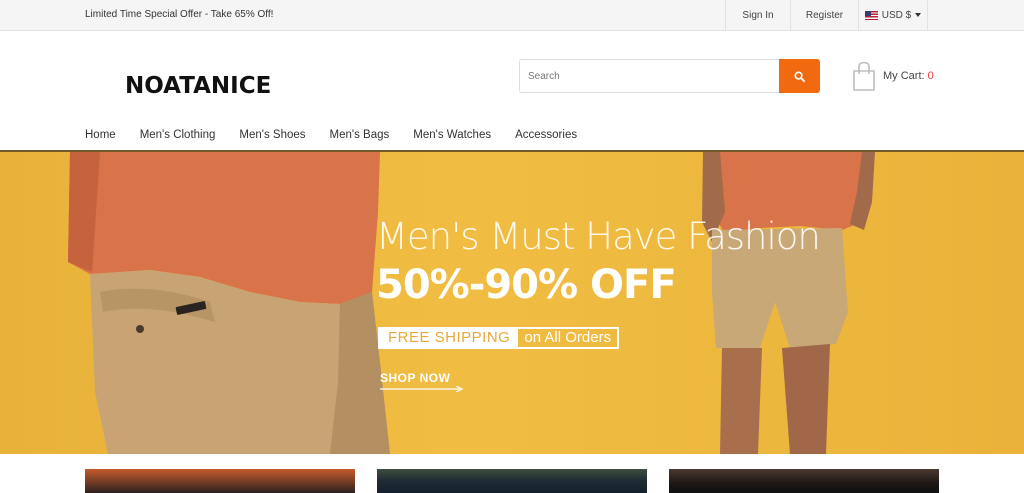  Describe the element at coordinates (272, 135) in the screenshot. I see `nav-item-mens-shoes: Men's Shoes` at that location.